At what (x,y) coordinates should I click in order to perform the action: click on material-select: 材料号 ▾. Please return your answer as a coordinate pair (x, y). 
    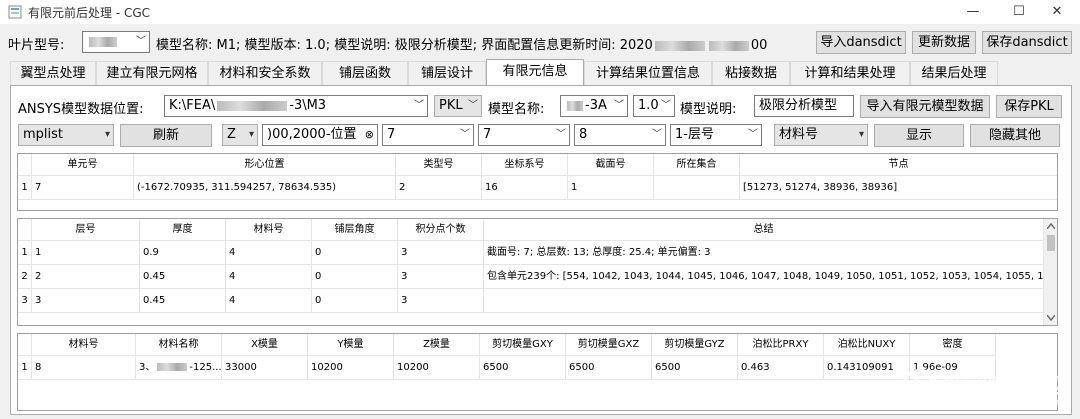
    Looking at the image, I should click on (821, 135).